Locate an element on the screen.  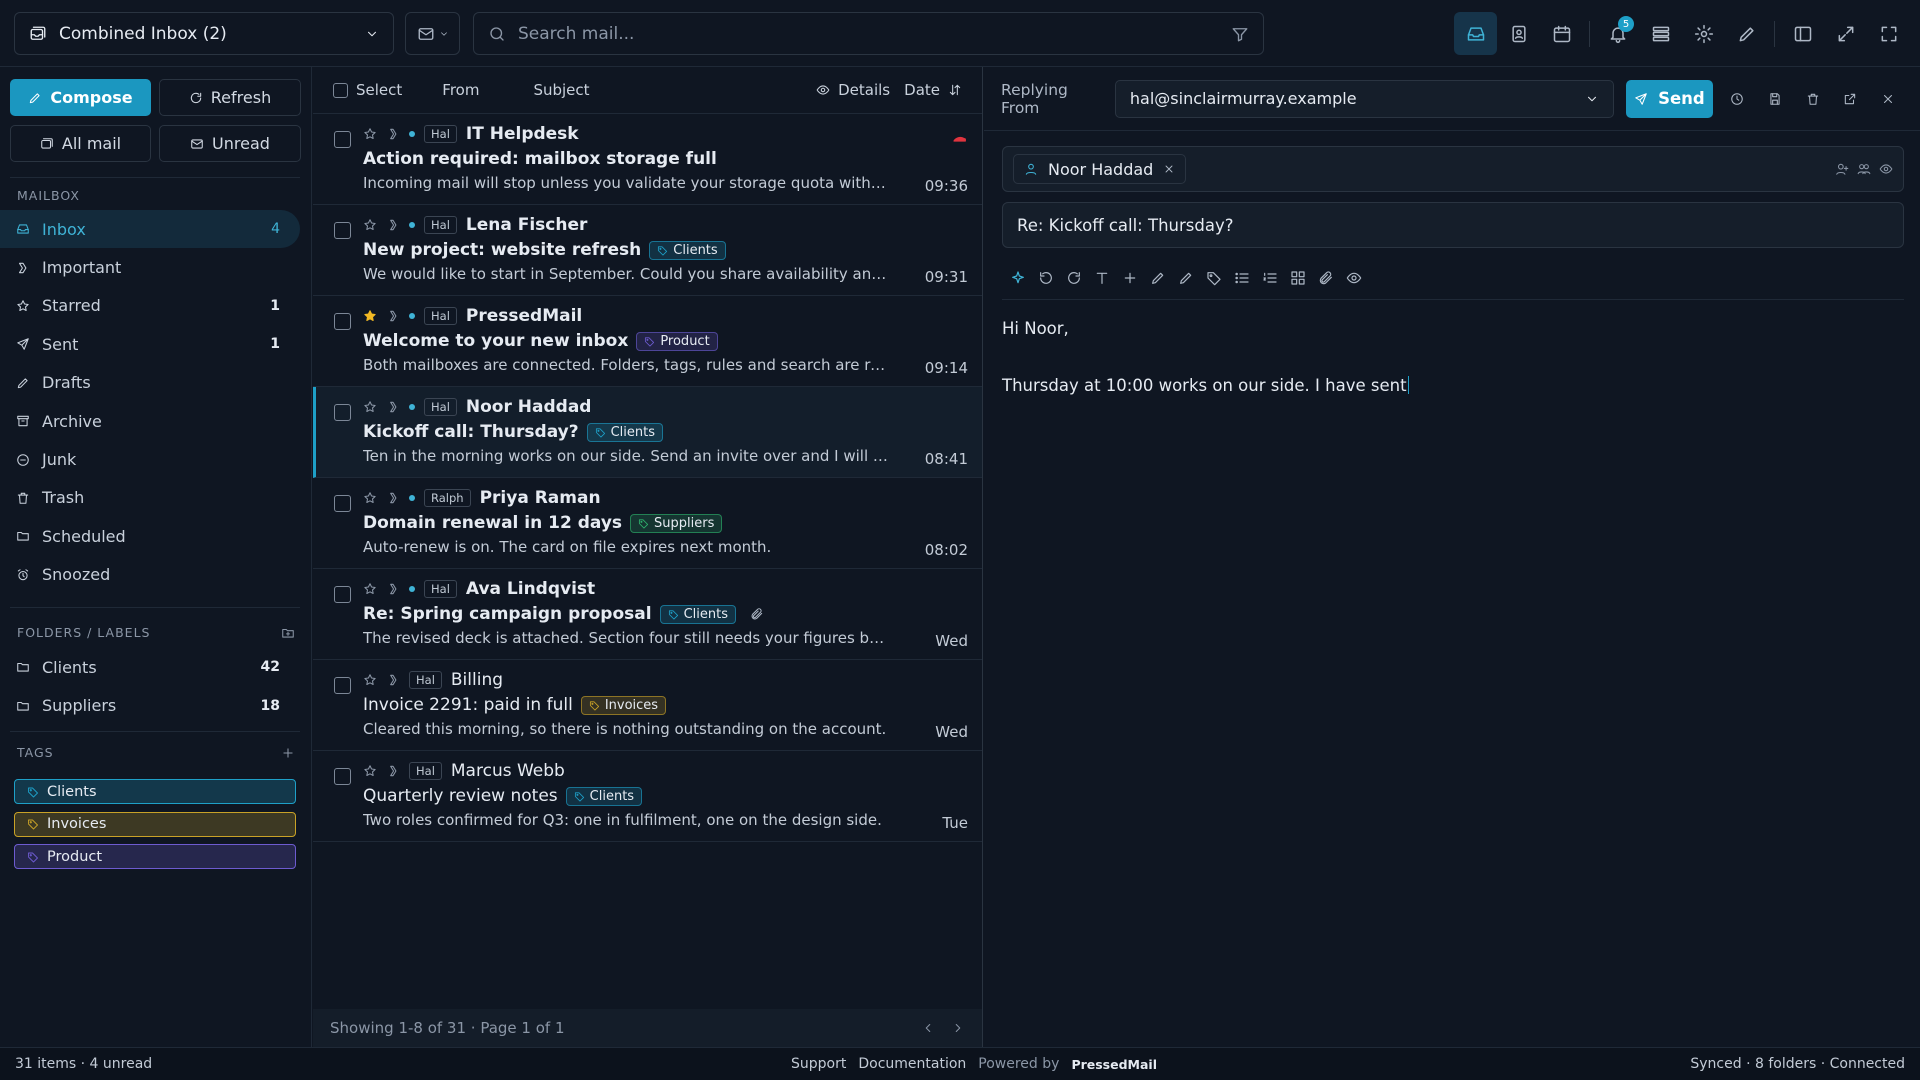
numbered-list-icon is located at coordinates (1270, 278).